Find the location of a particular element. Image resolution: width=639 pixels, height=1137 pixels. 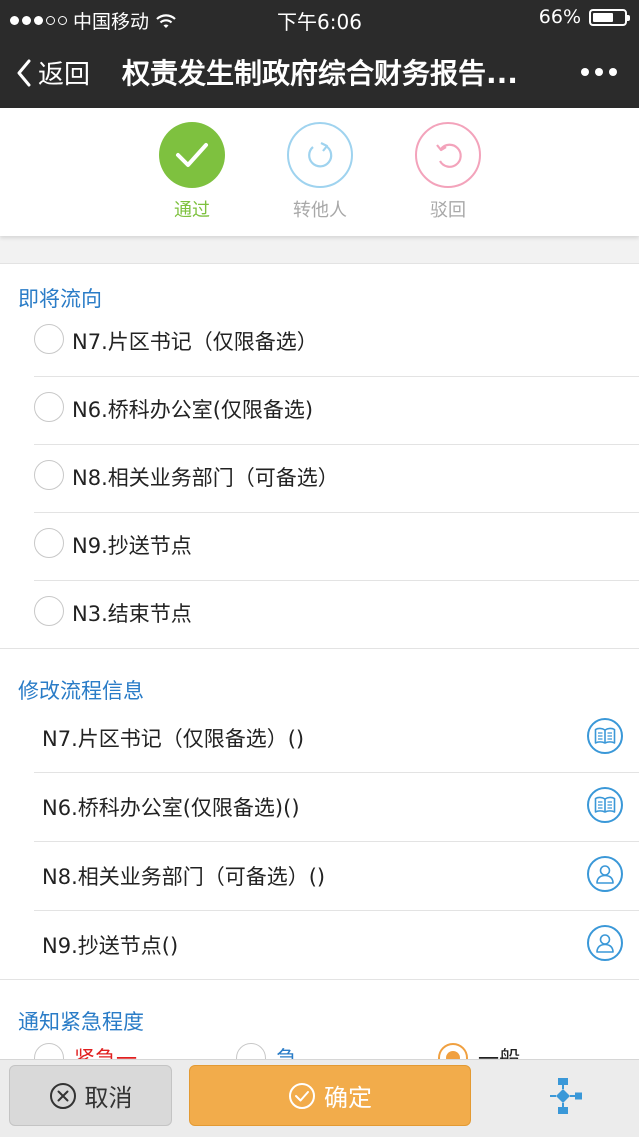

flow-option-label: N7.片区书记（仅限备选） is located at coordinates (195, 342).